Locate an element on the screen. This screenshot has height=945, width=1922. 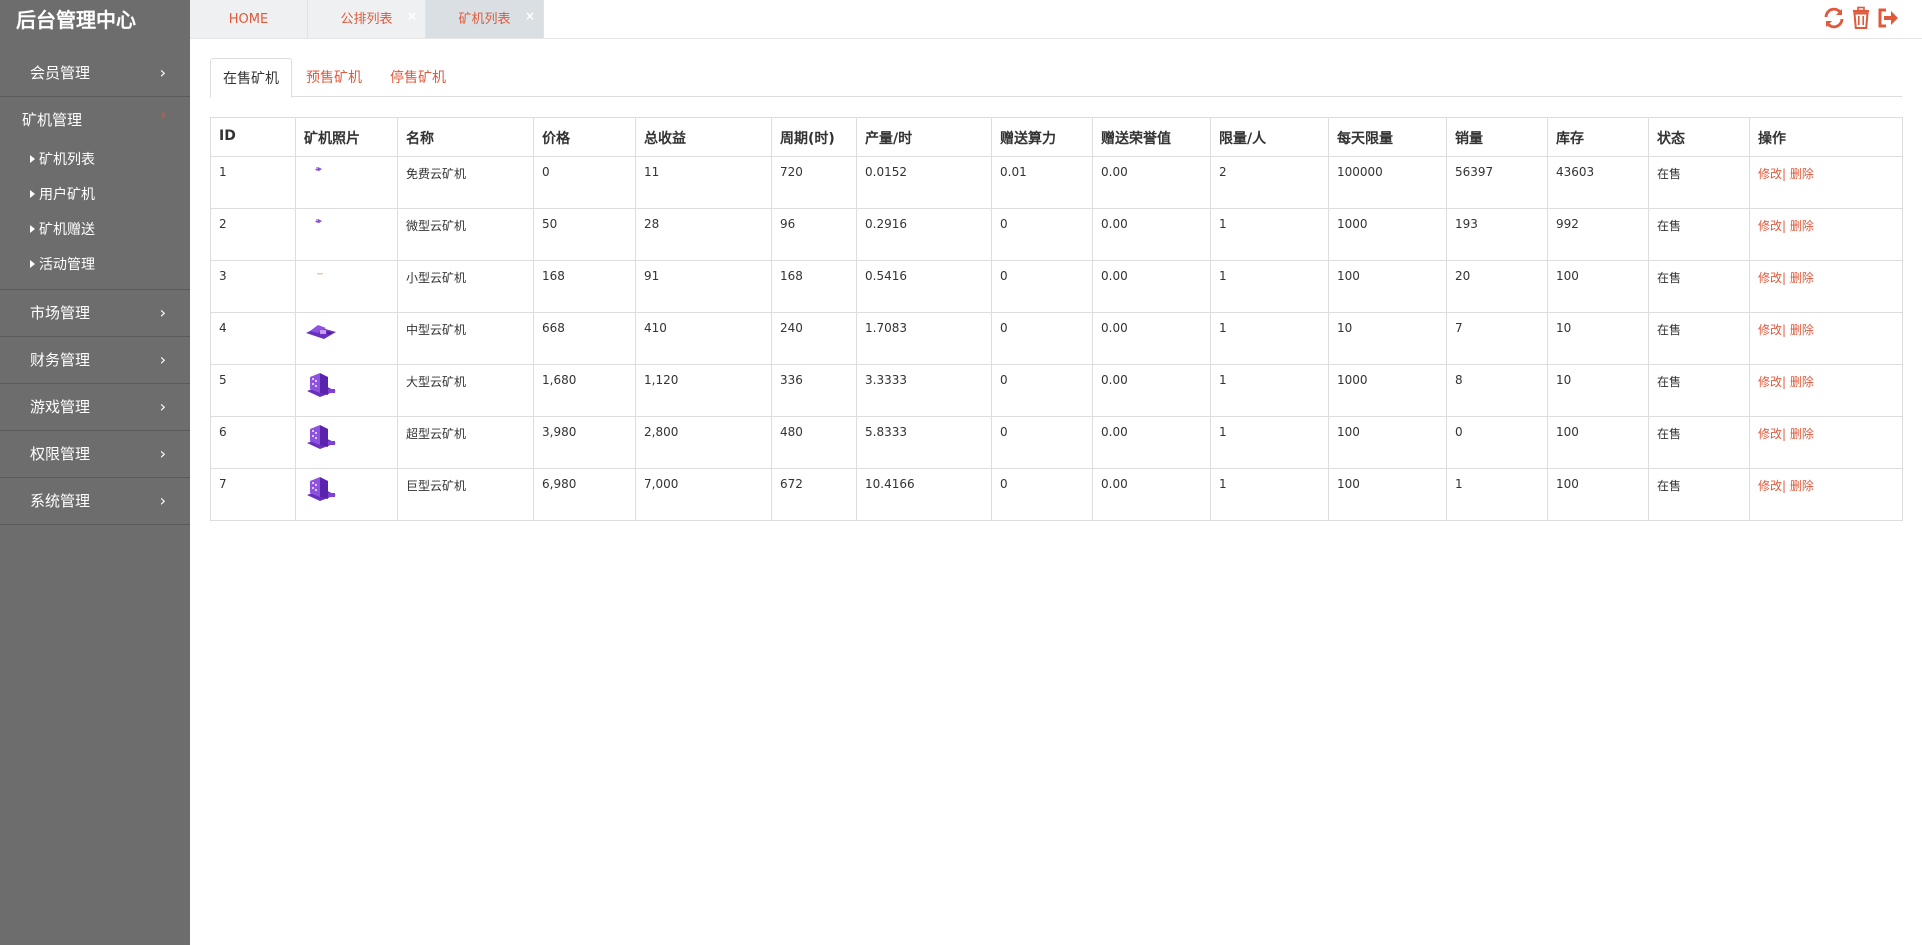
cell-total: 2,800 is located at coordinates (703, 442).